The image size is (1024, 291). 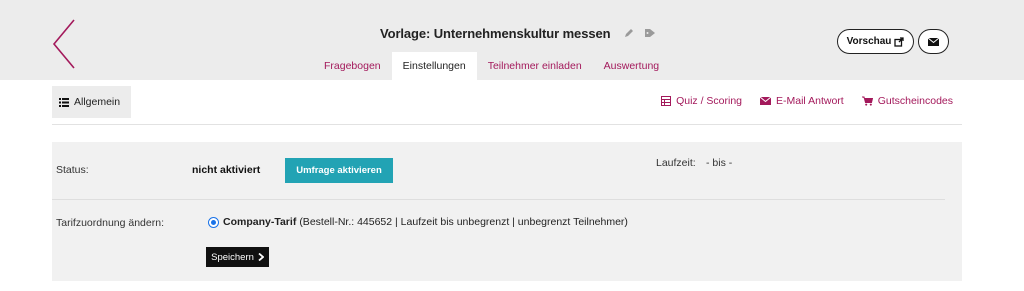 What do you see at coordinates (915, 101) in the screenshot?
I see `voucher-codes-label: Gutscheincodes` at bounding box center [915, 101].